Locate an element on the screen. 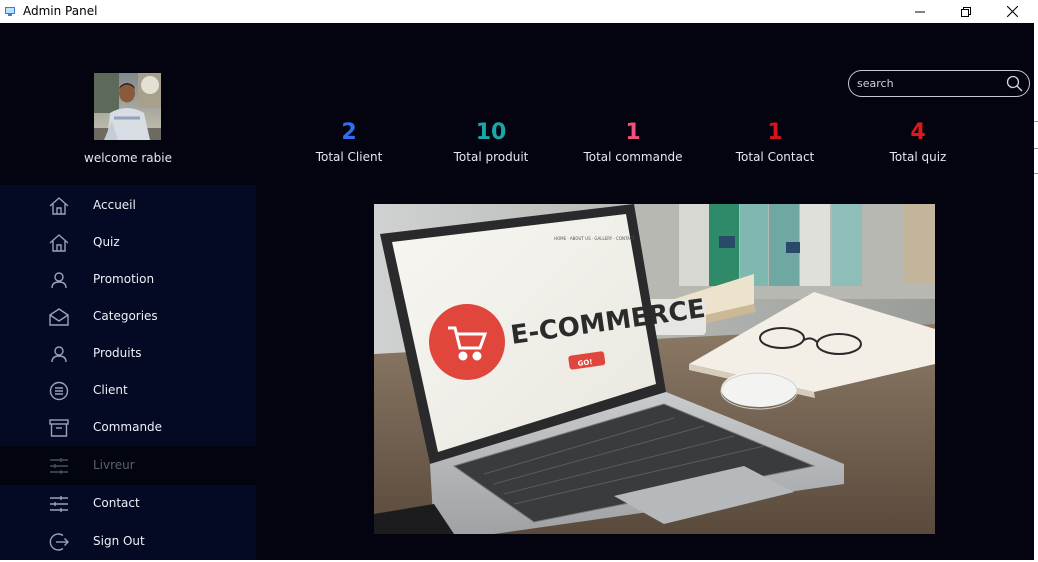  app-icon is located at coordinates (10, 11).